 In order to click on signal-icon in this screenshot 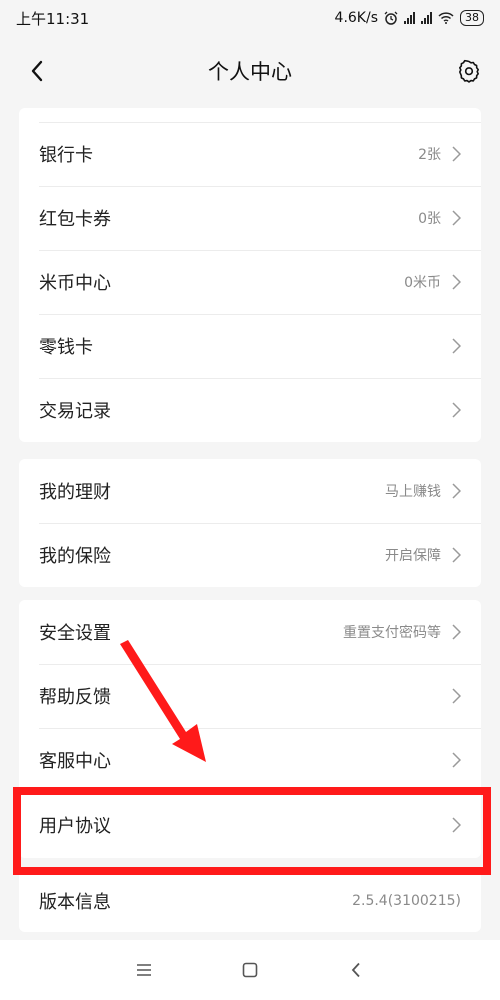, I will do `click(409, 18)`.